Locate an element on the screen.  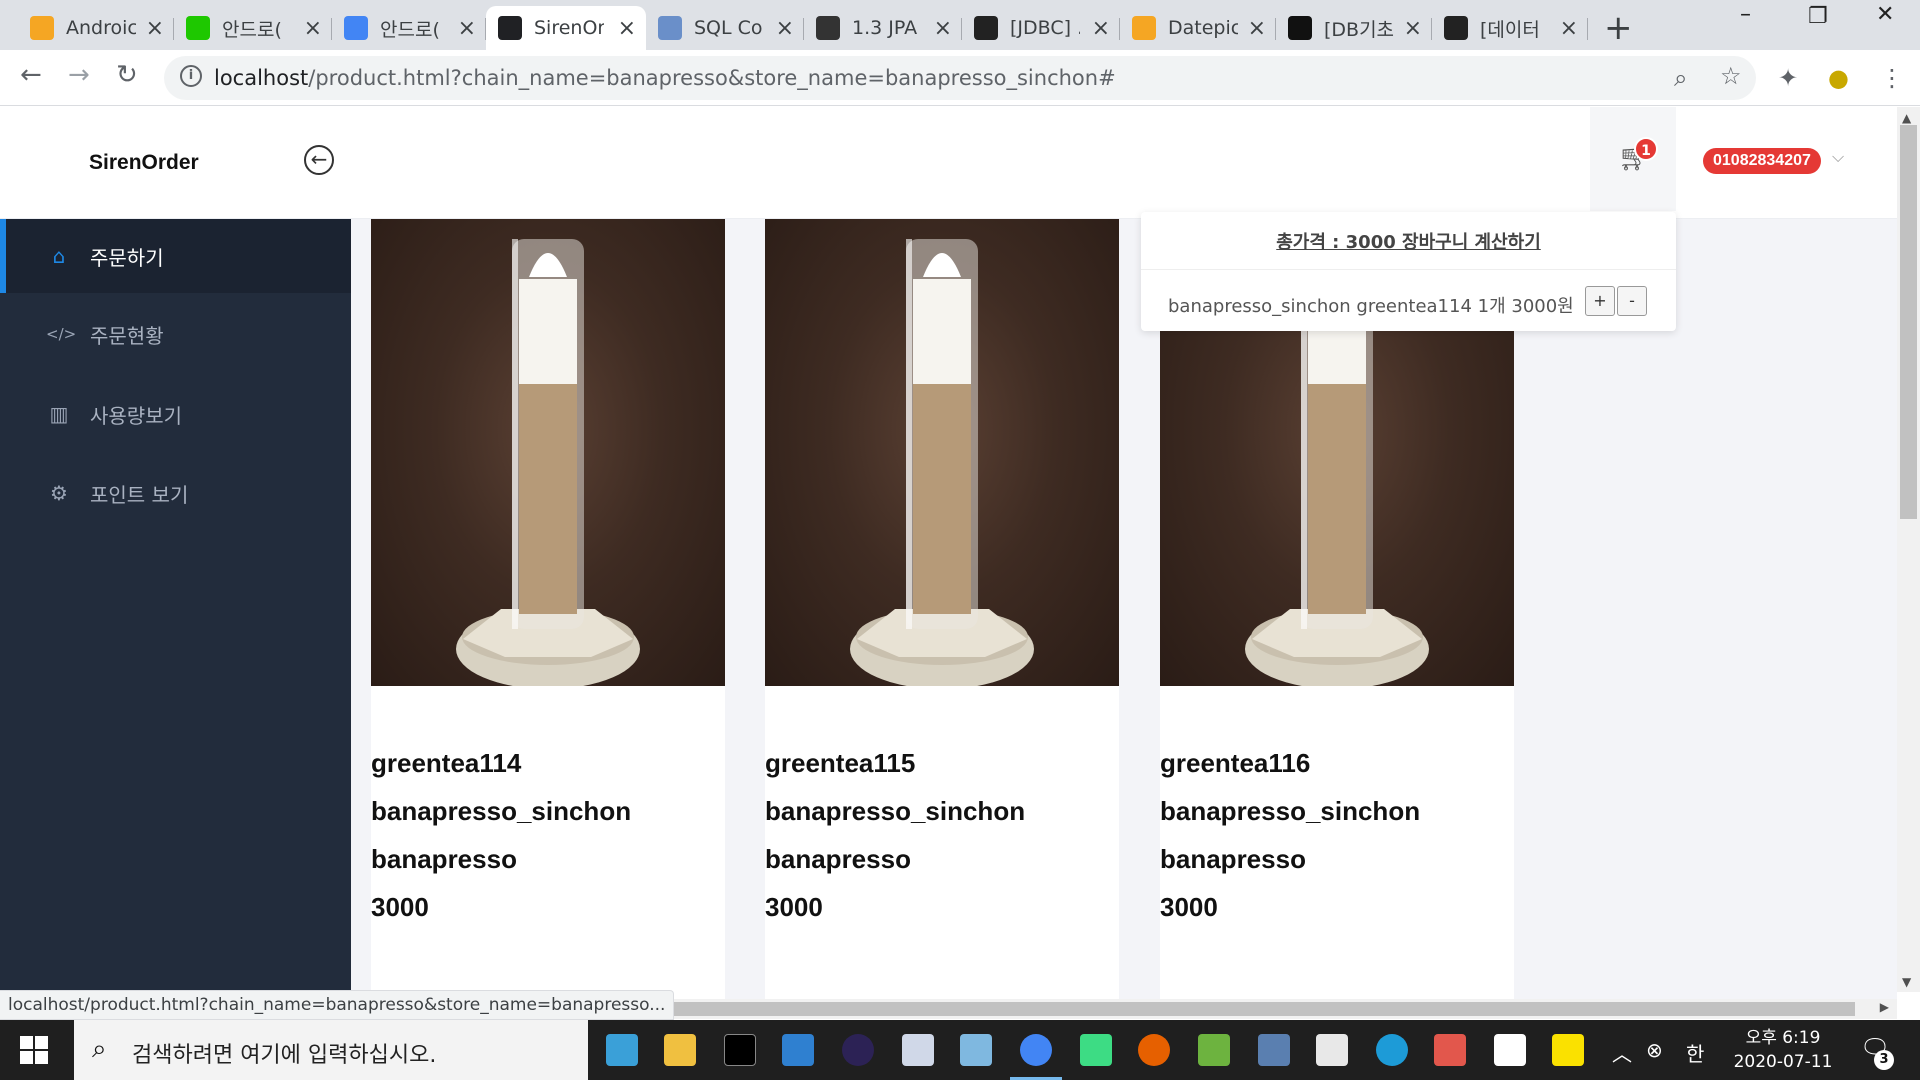
tab-title: Datepic is located at coordinates (1203, 28).